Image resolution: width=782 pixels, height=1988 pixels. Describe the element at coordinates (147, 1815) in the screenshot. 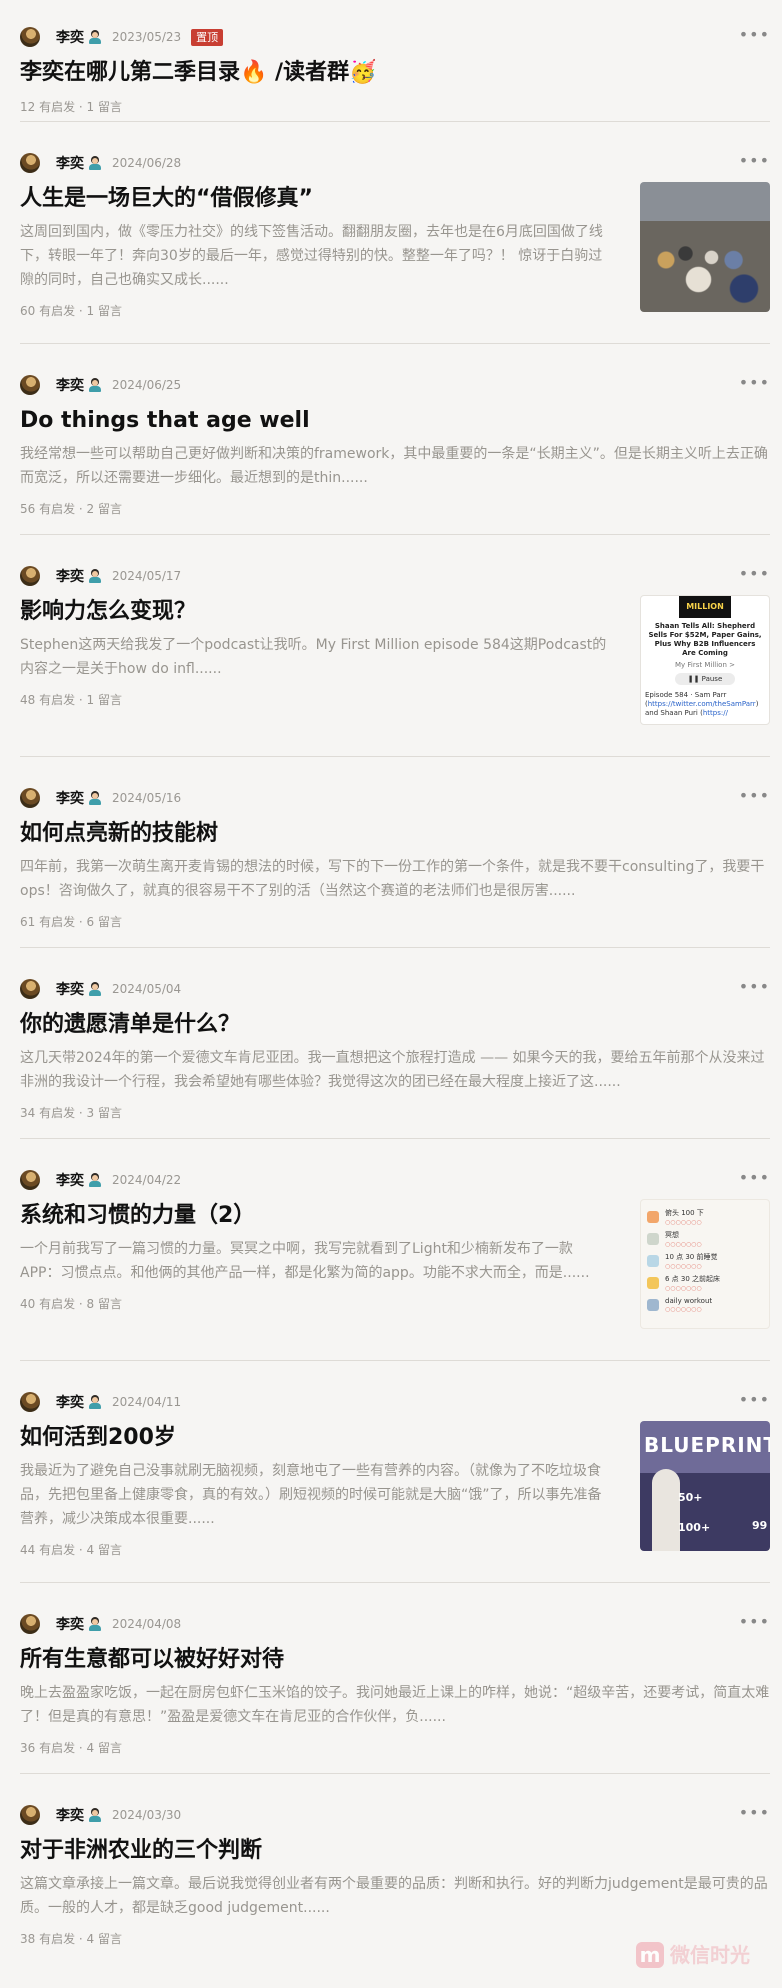

I see `post-date: 2024/03/30` at that location.